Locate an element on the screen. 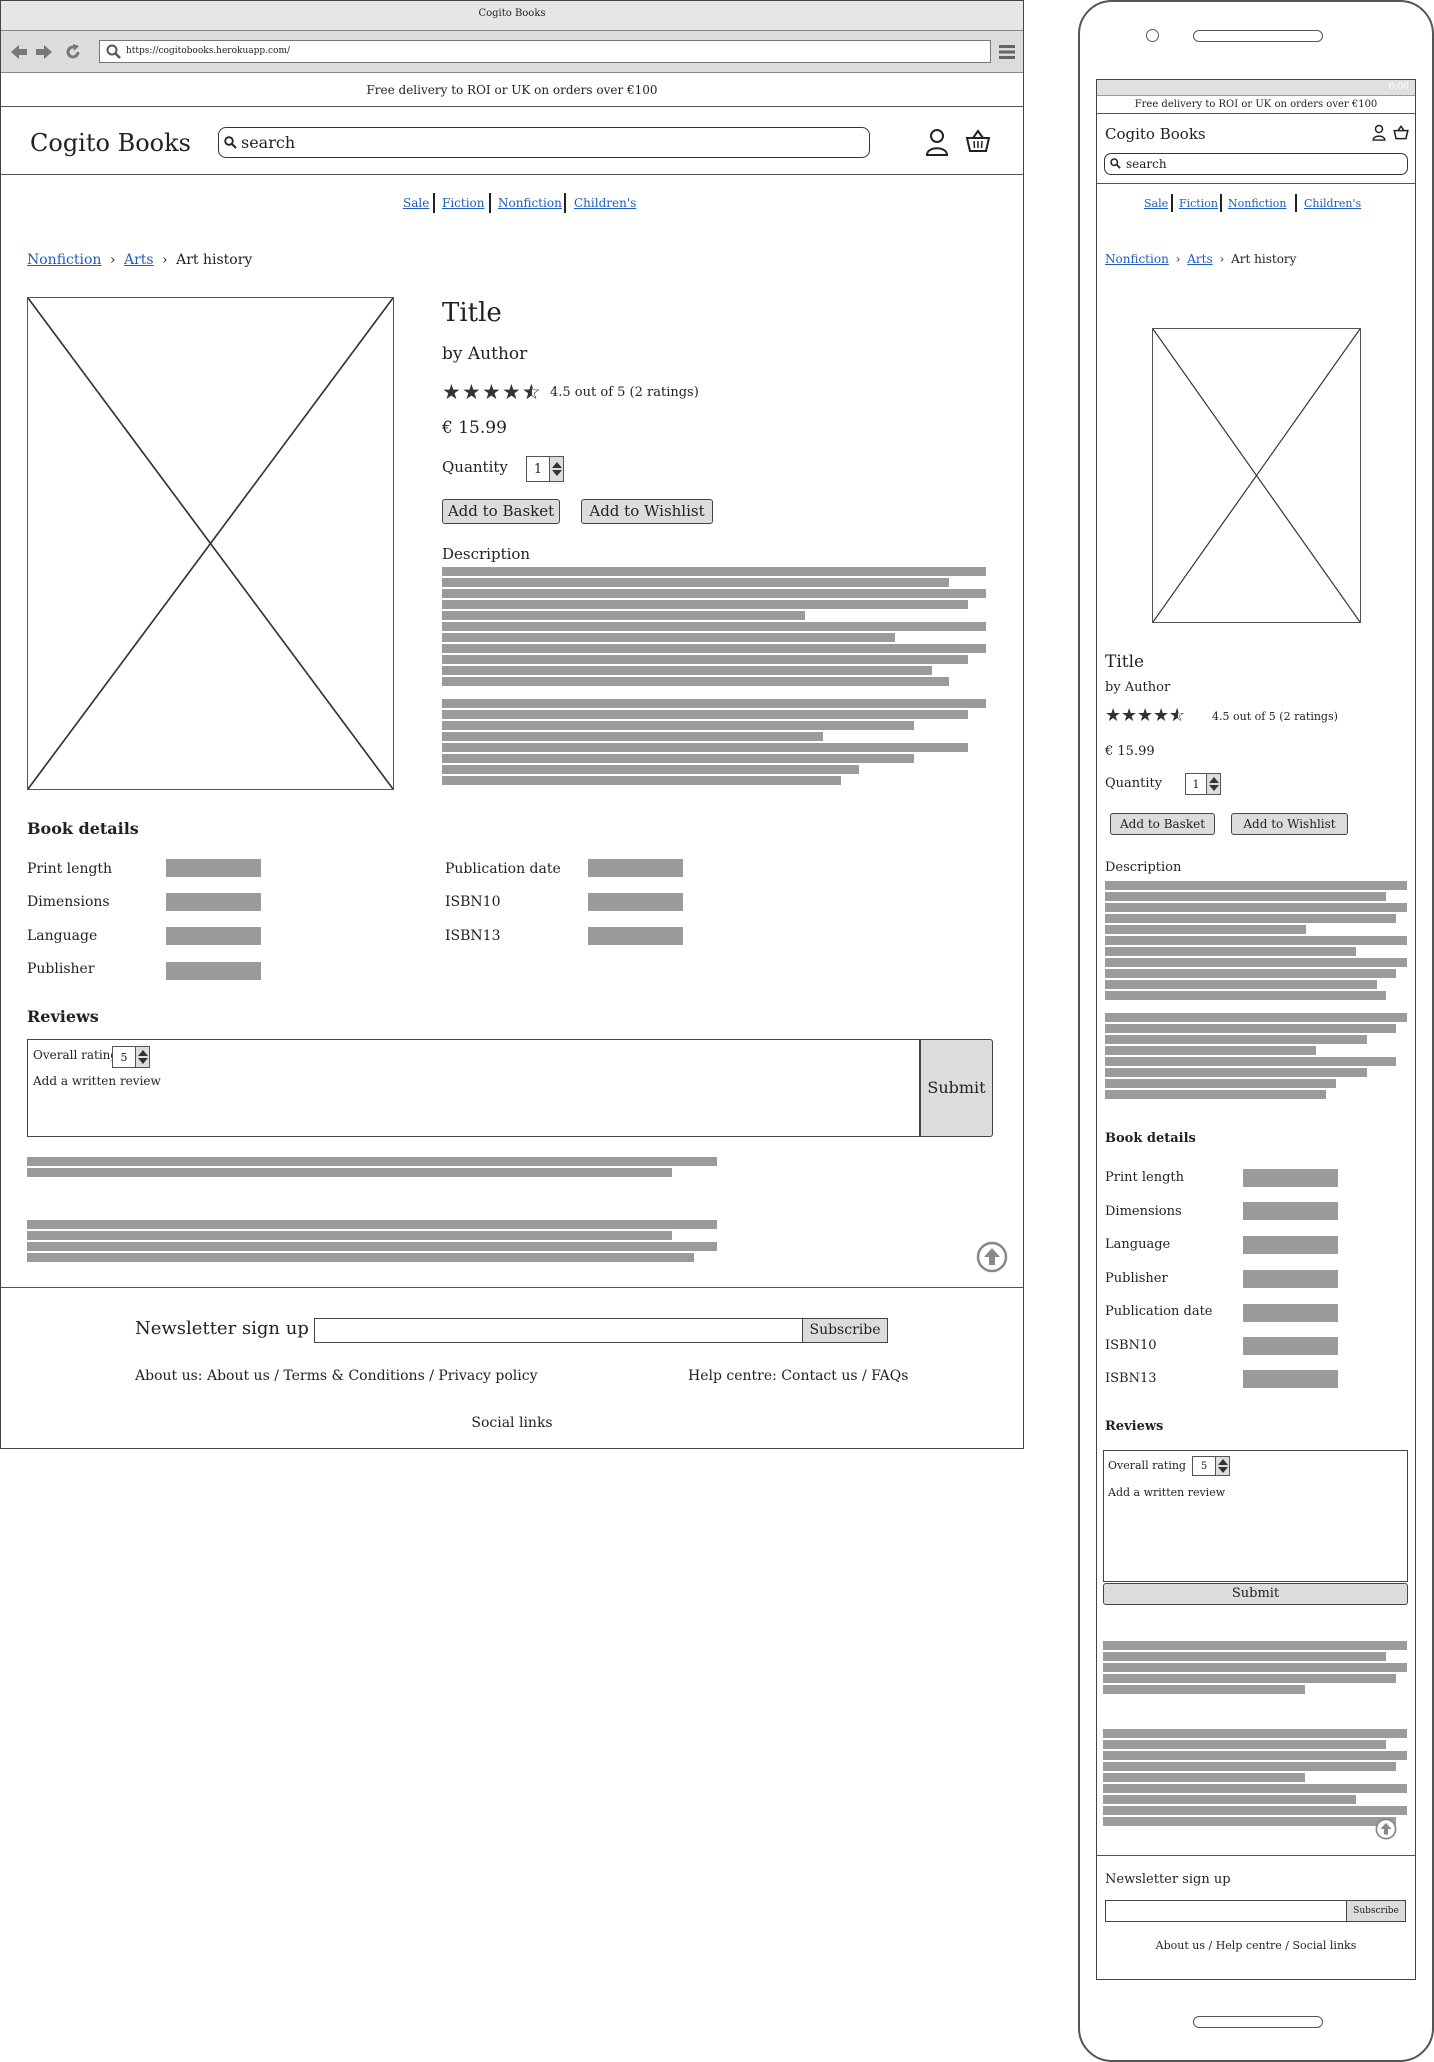 The width and height of the screenshot is (1434, 2062). detail-label: Publisher is located at coordinates (61, 969).